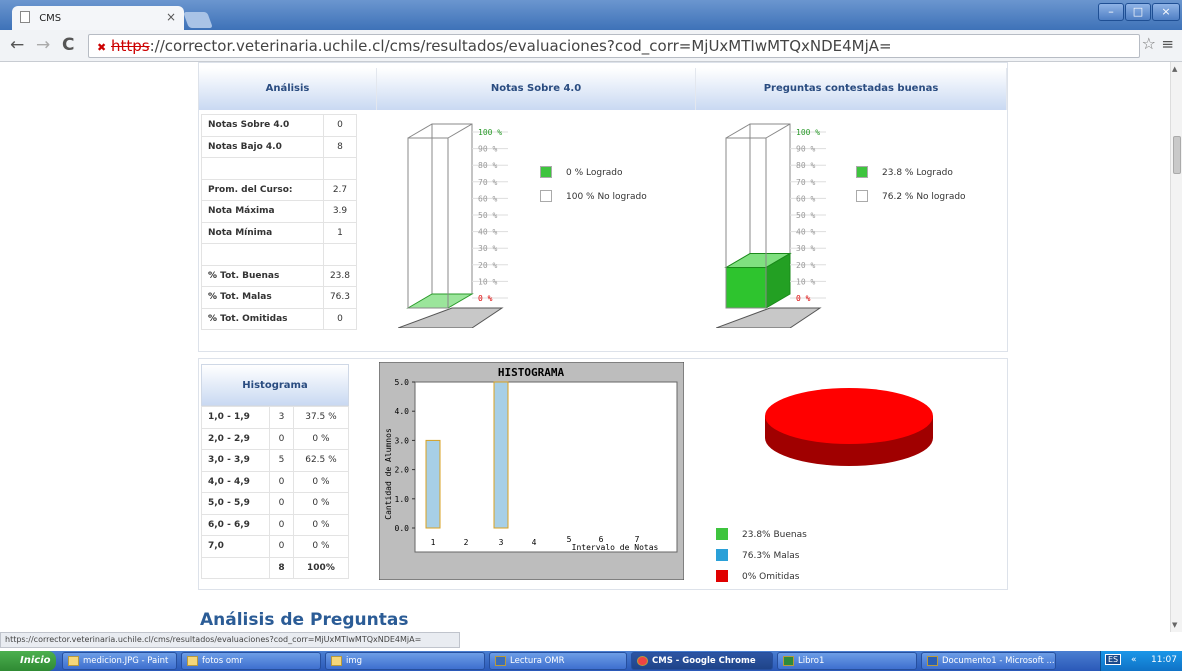 This screenshot has height=671, width=1182. Describe the element at coordinates (805, 232) in the screenshot. I see `gauge-tick-label: 40 %` at that location.